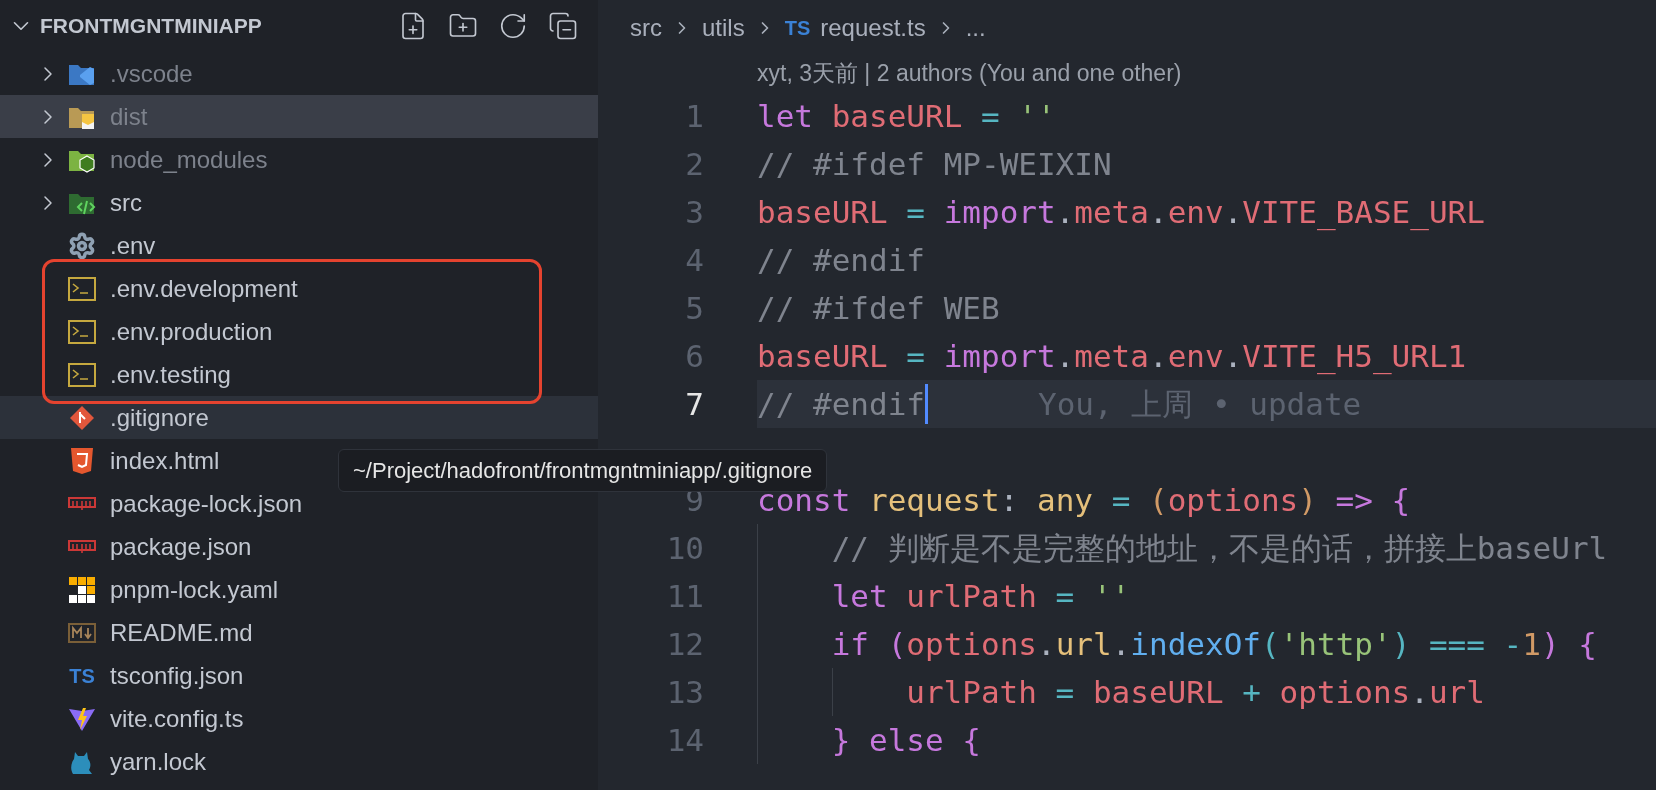  I want to click on file-name: src, so click(126, 202).